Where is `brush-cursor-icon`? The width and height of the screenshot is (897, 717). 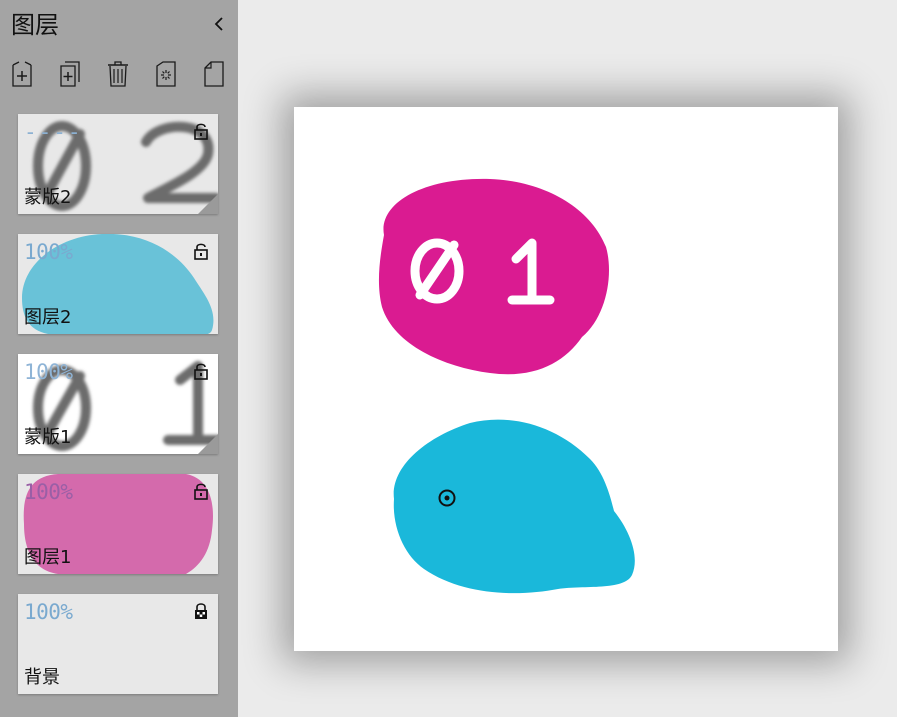
brush-cursor-icon is located at coordinates (447, 498).